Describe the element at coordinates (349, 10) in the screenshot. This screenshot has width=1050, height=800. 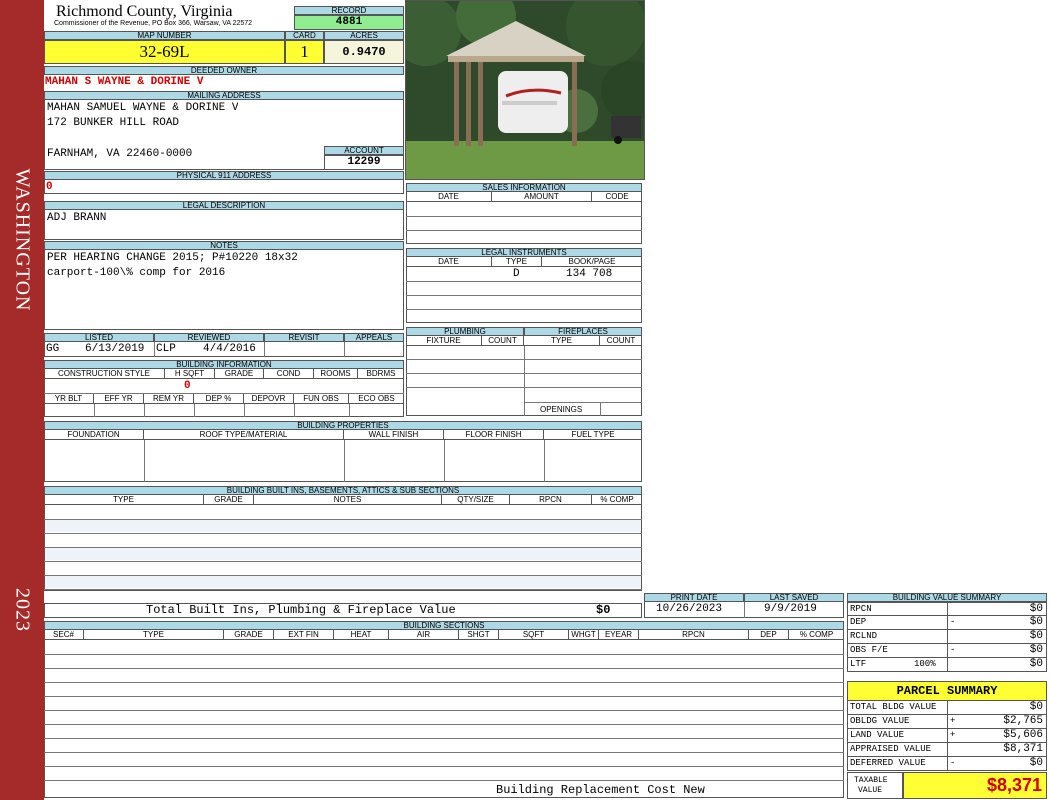
I see `record-label: RECORD` at that location.